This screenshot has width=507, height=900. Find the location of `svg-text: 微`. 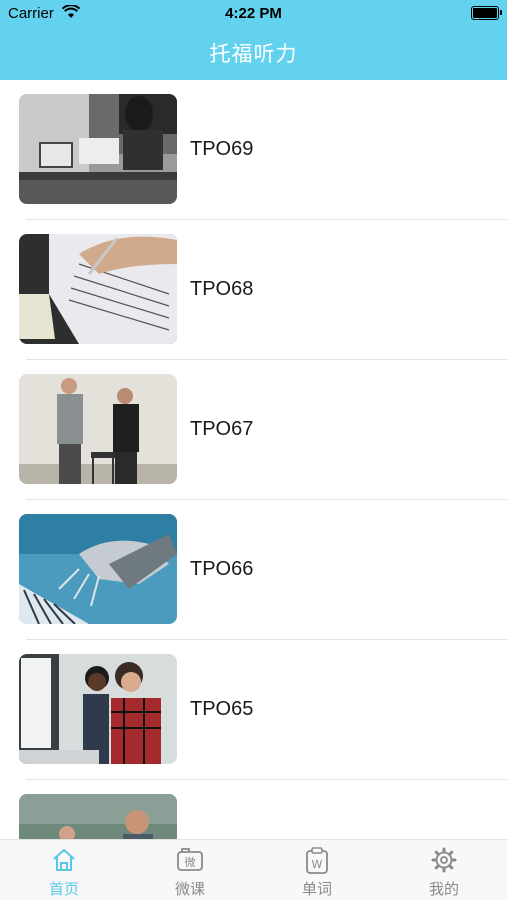

svg-text: 微 is located at coordinates (190, 862).